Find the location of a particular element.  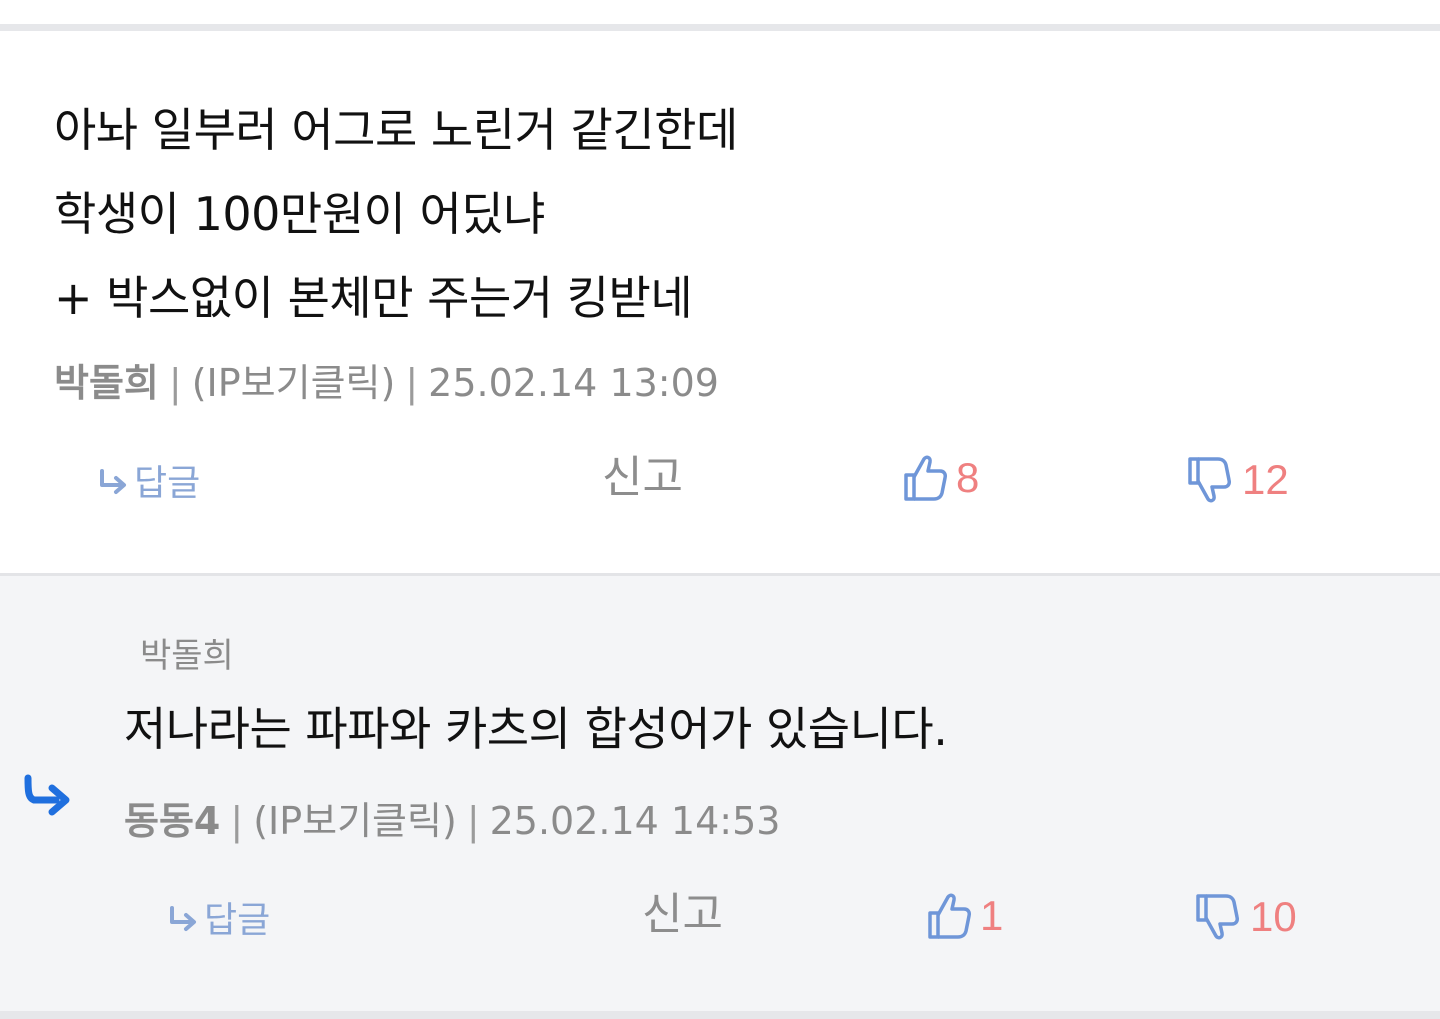

quoted-author: 박돌희 is located at coordinates (187, 656).